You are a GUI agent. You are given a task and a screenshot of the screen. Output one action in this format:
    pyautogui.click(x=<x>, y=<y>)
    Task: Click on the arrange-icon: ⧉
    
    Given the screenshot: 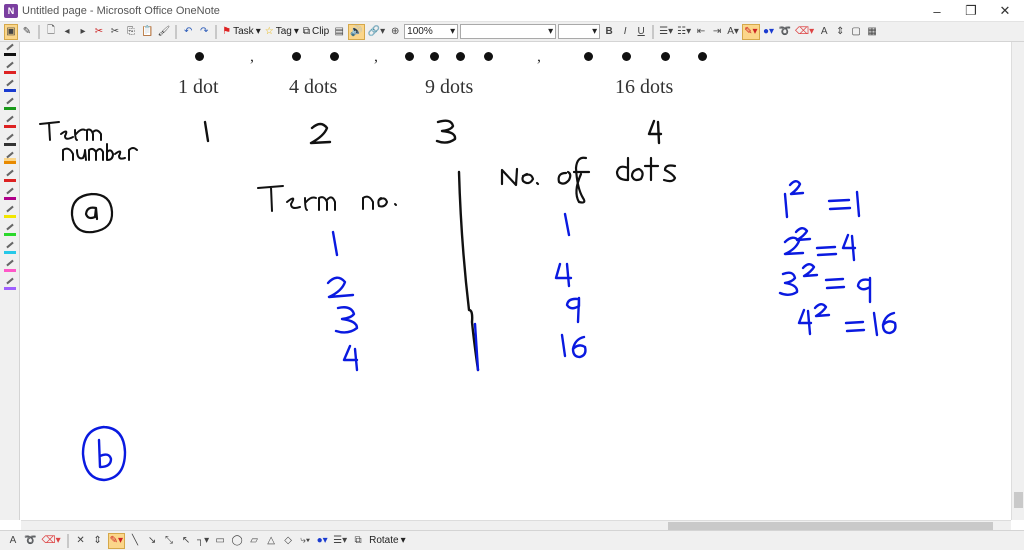 What is the action you would take?
    pyautogui.click(x=358, y=541)
    